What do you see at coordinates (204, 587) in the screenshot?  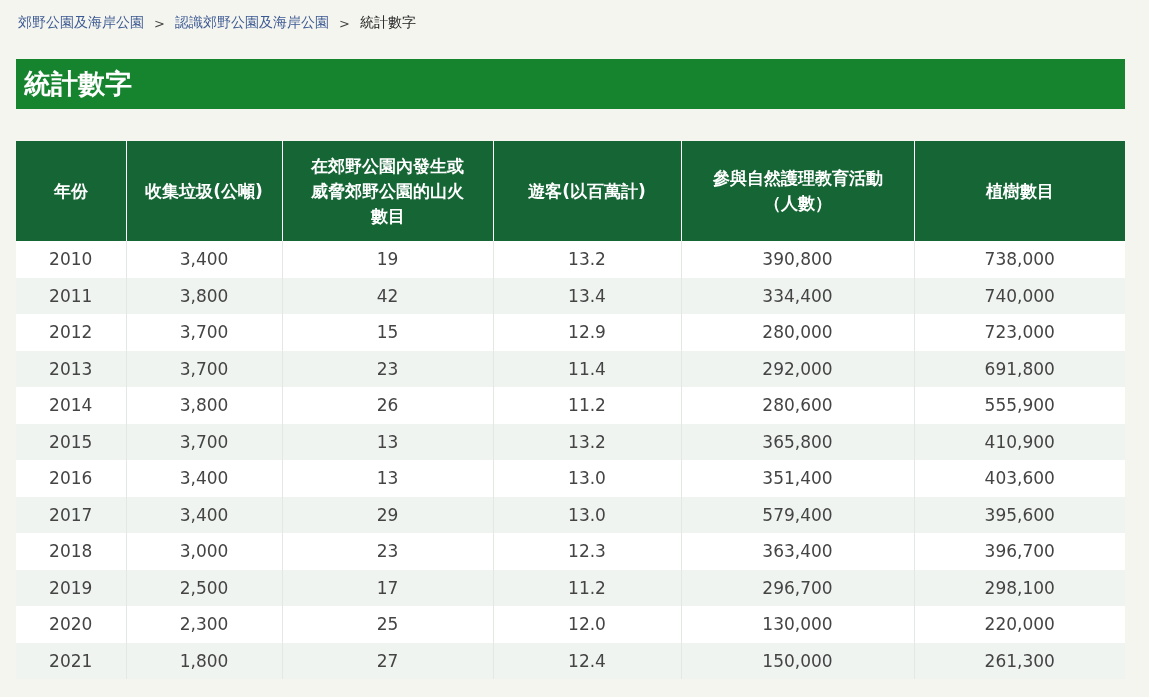 I see `table-cell: 2,500` at bounding box center [204, 587].